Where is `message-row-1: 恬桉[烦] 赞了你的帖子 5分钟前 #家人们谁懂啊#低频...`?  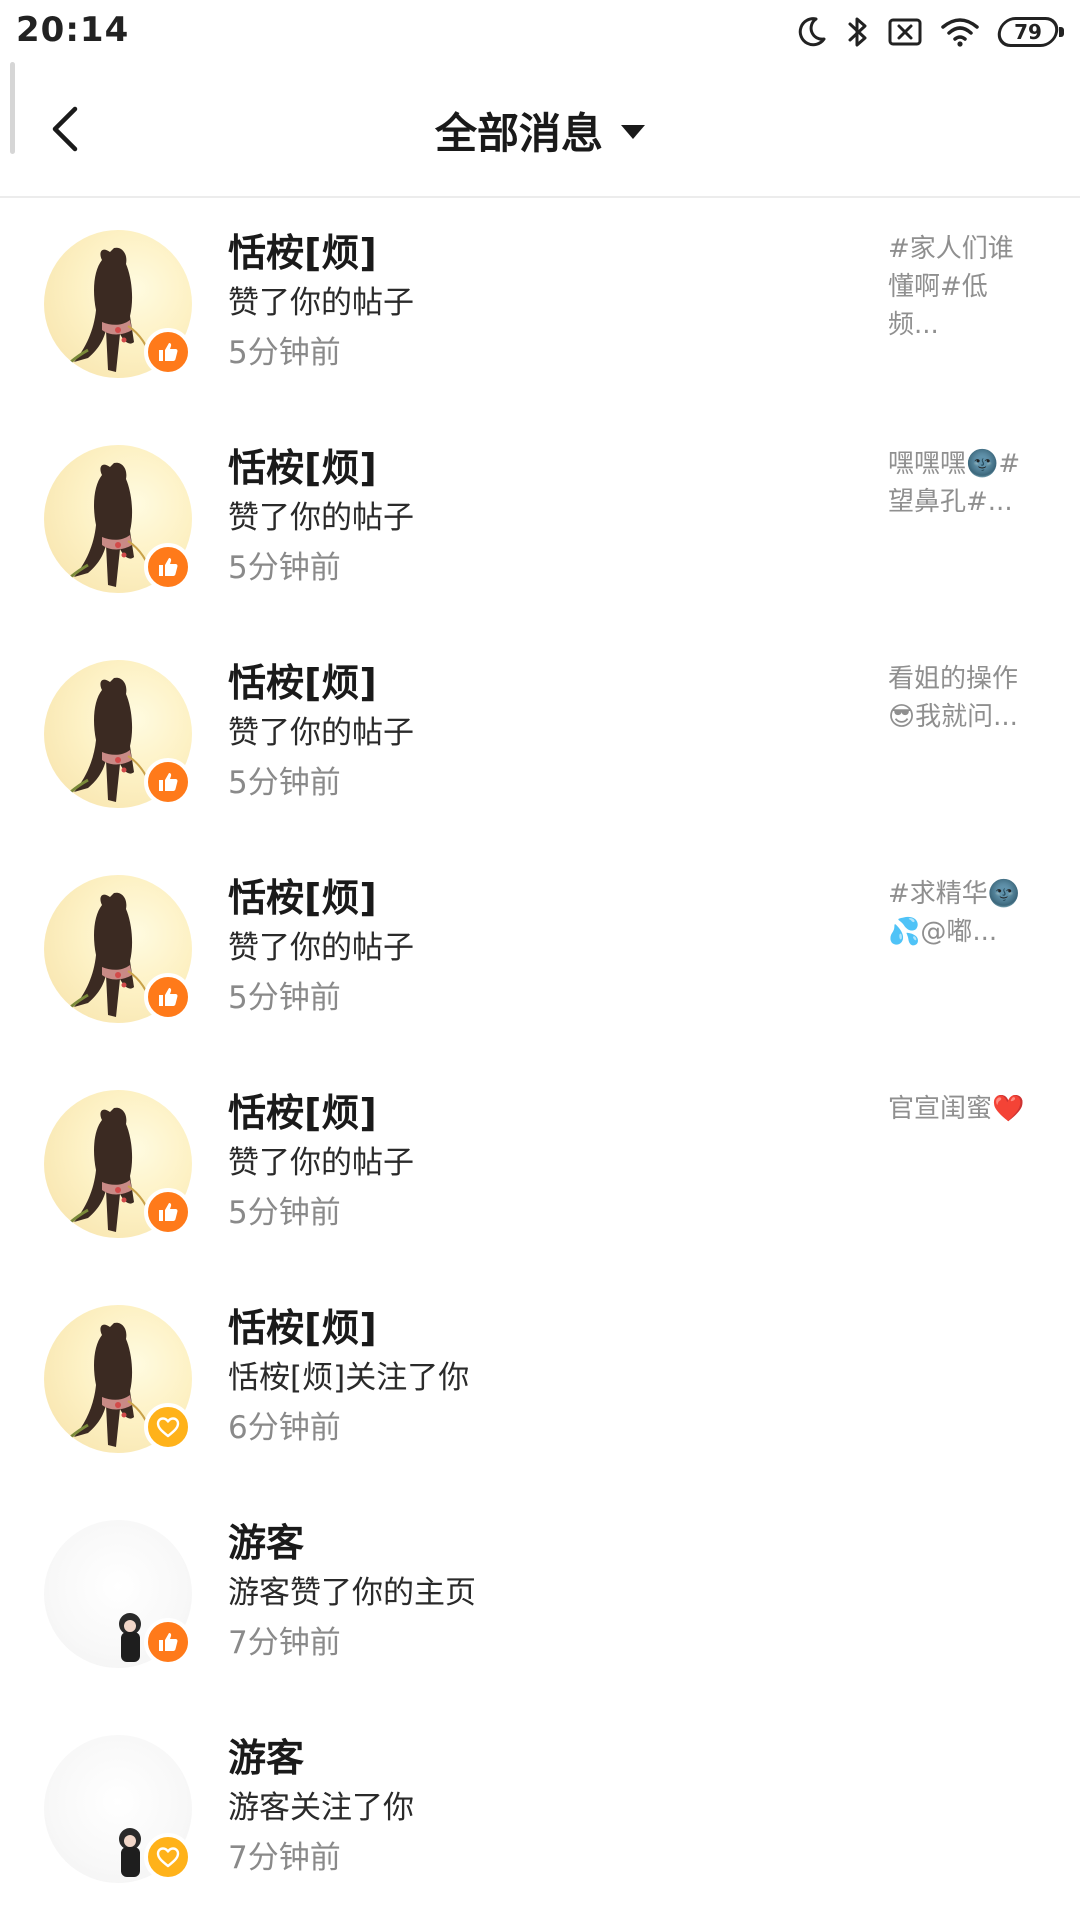 message-row-1: 恬桉[烦] 赞了你的帖子 5分钟前 #家人们谁懂啊#低频... is located at coordinates (540, 305).